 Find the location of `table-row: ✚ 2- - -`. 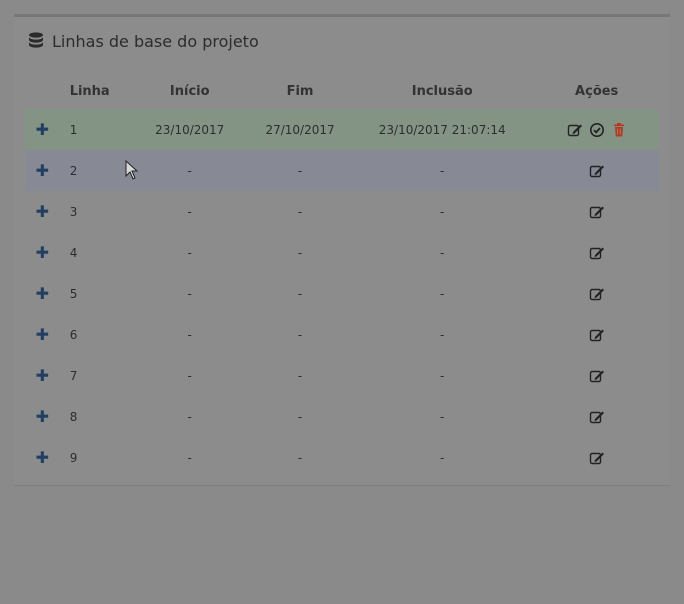

table-row: ✚ 2- - - is located at coordinates (342, 170).